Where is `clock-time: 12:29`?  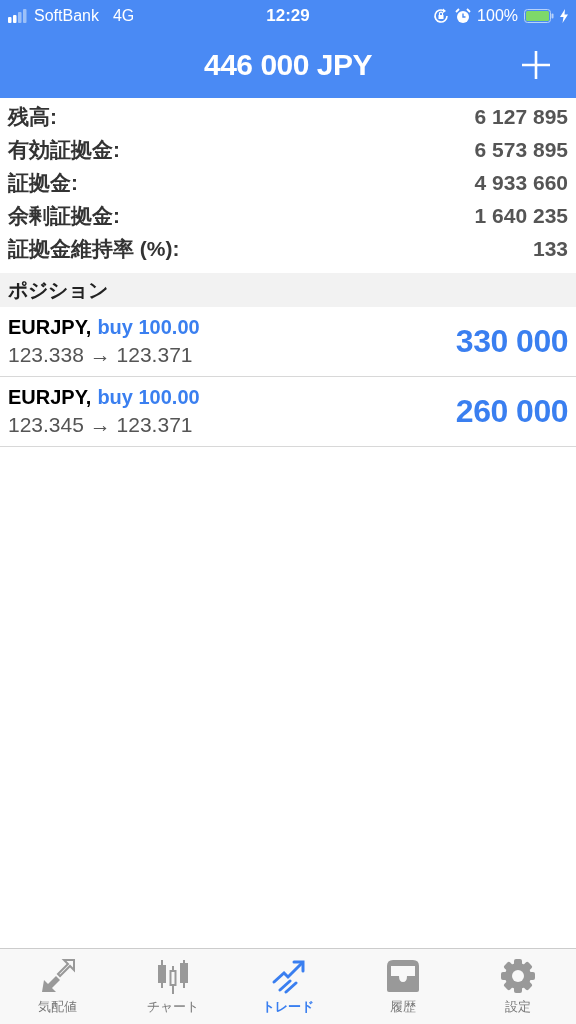 clock-time: 12:29 is located at coordinates (288, 16).